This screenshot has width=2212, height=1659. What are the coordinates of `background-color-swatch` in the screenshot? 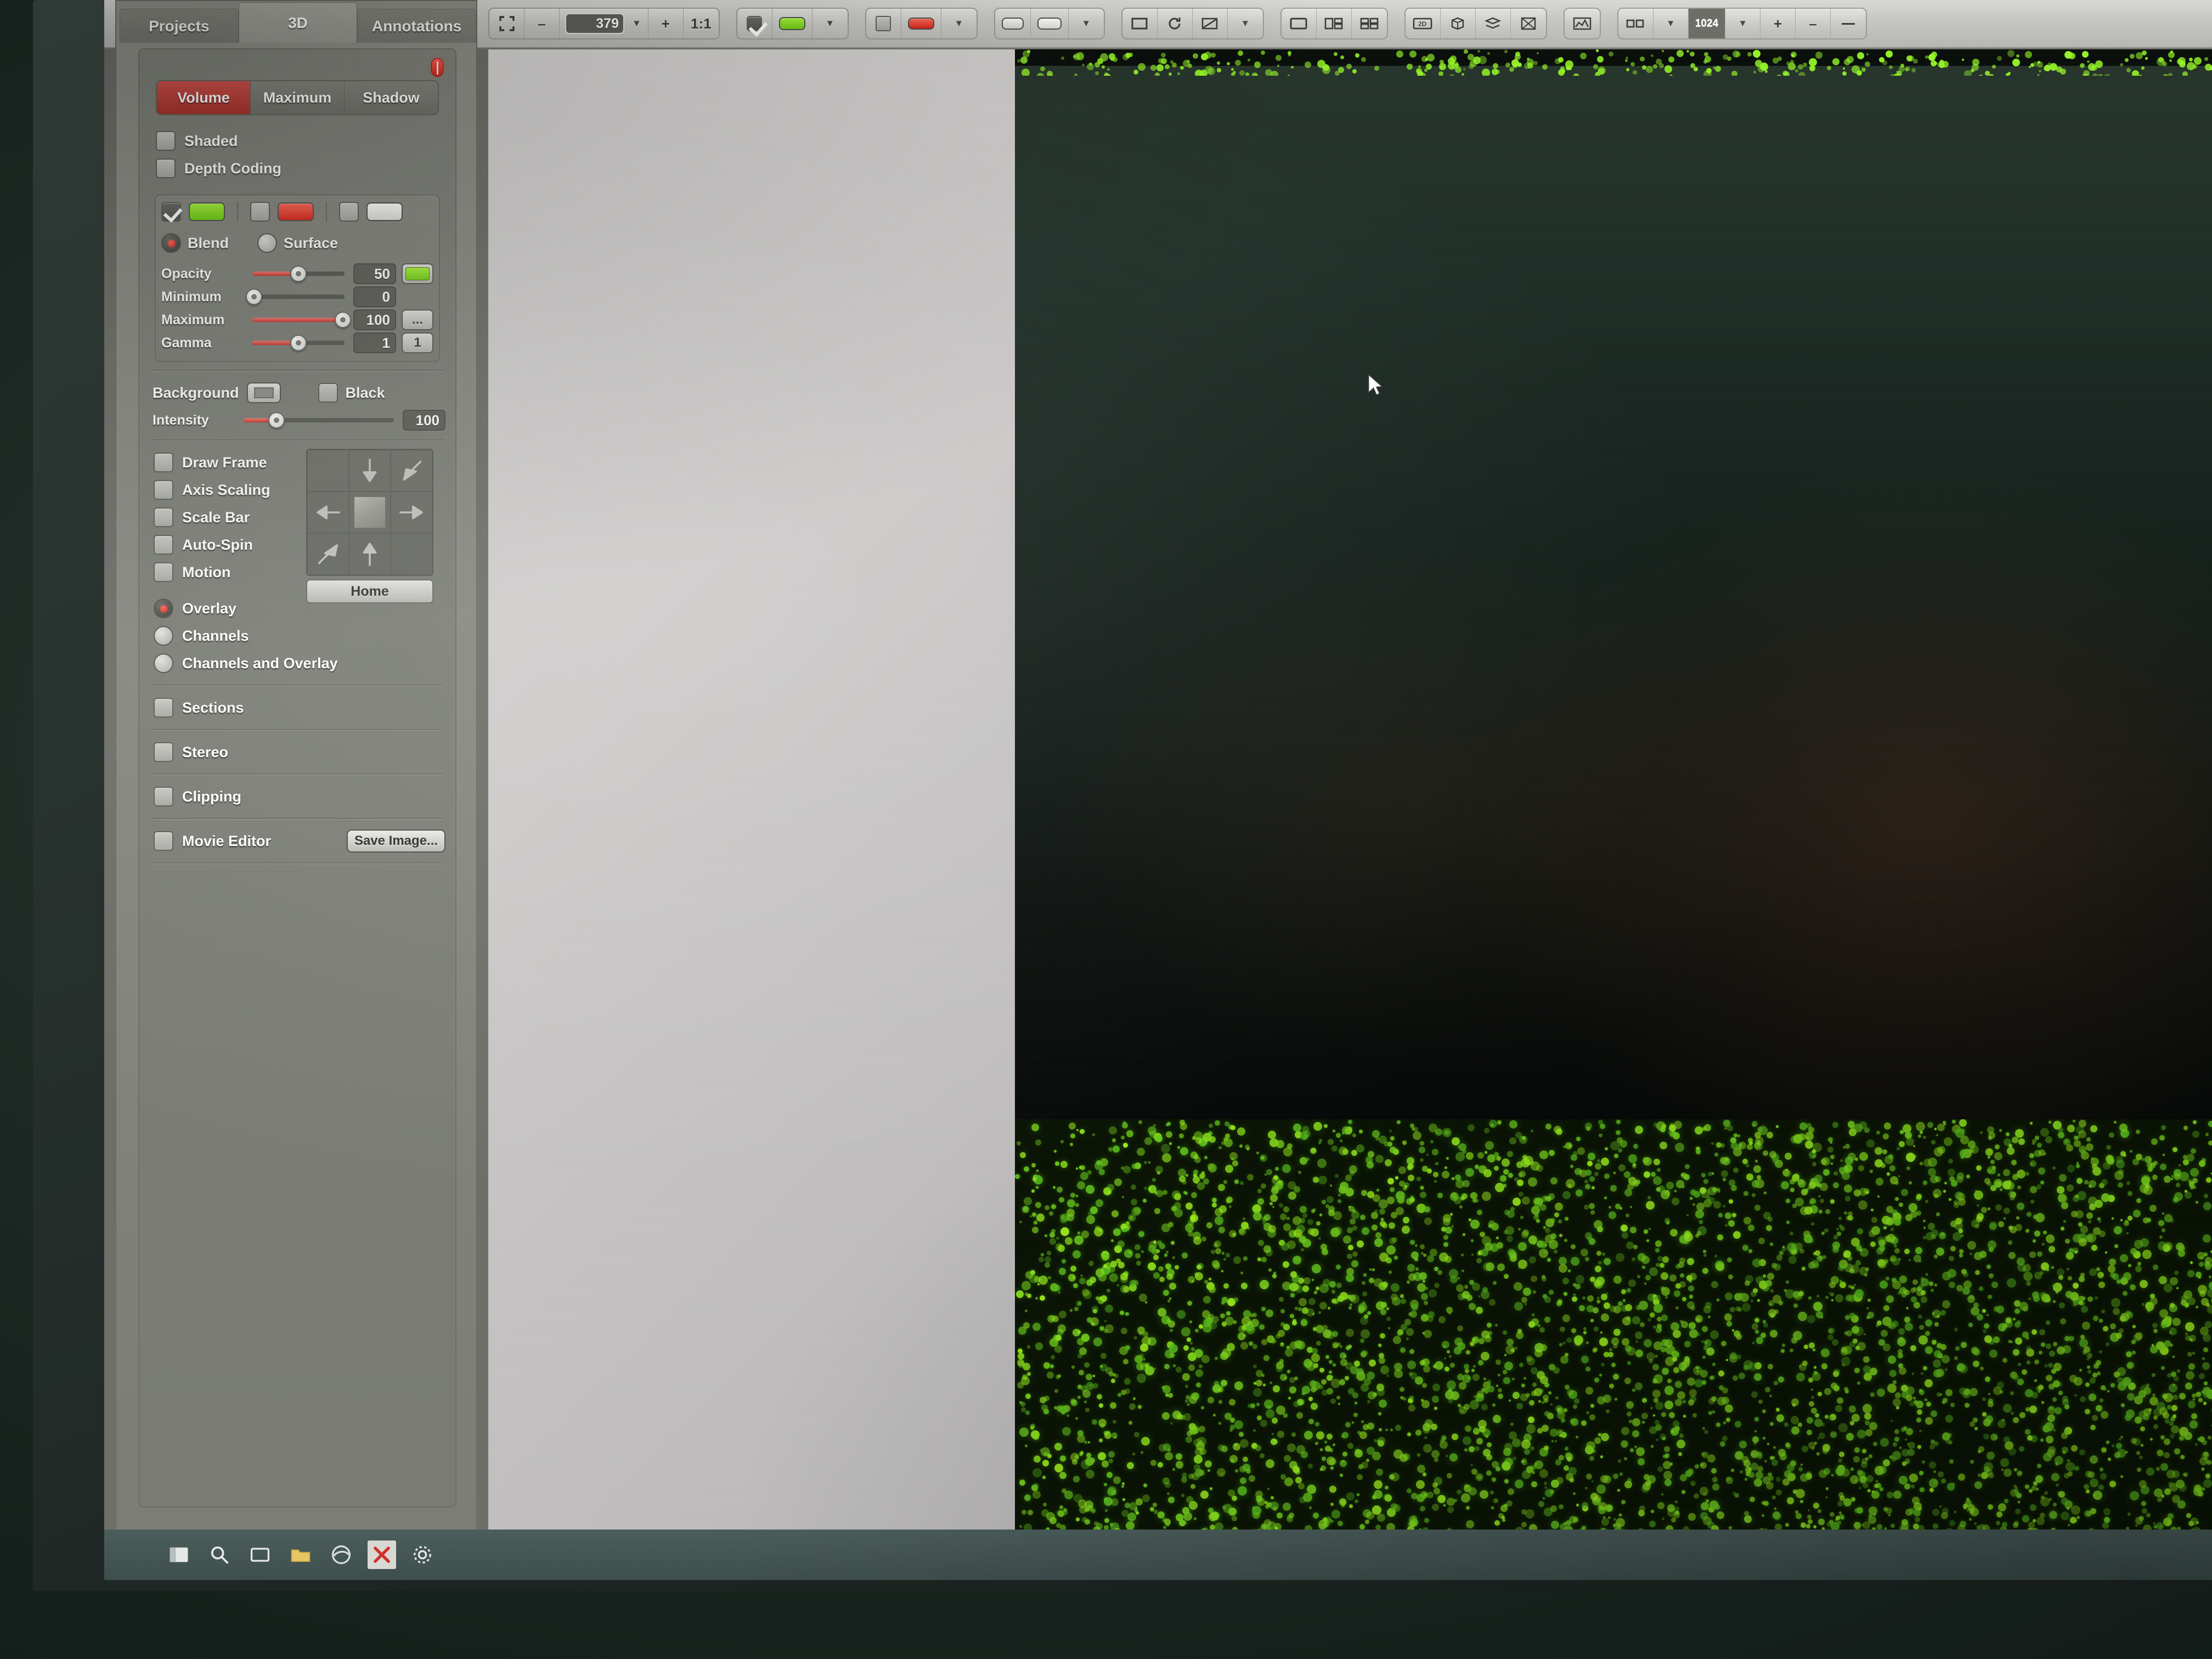 It's located at (263, 393).